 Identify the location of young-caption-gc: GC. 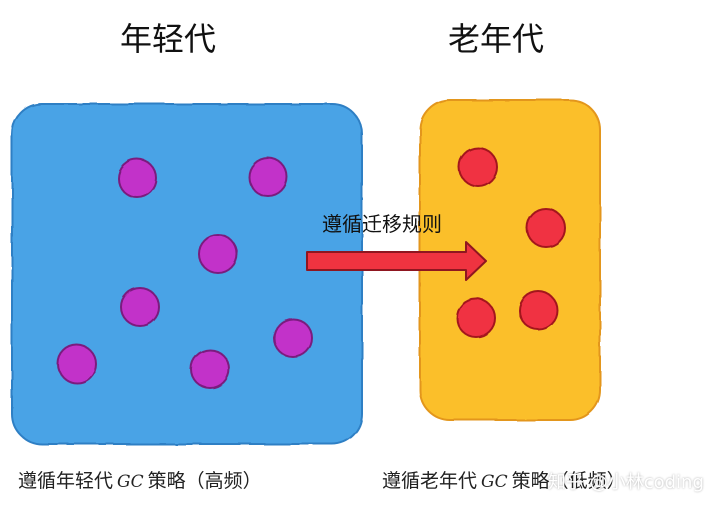
(130, 482).